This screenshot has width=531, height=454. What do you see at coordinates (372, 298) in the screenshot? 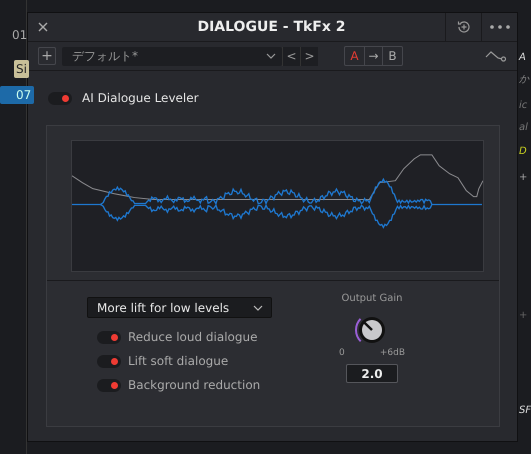
I see `output-gain-label: Output Gain` at bounding box center [372, 298].